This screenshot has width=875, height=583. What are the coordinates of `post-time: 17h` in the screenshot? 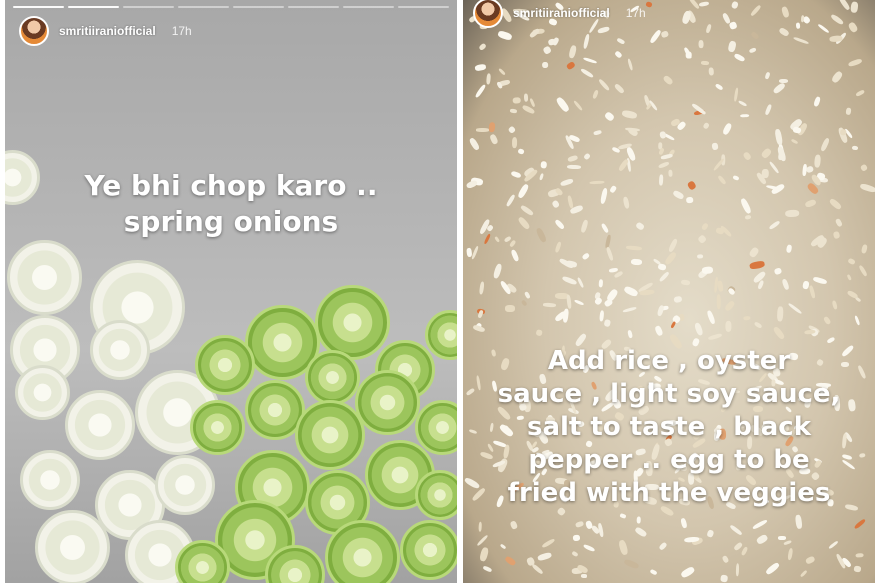 It's located at (635, 13).